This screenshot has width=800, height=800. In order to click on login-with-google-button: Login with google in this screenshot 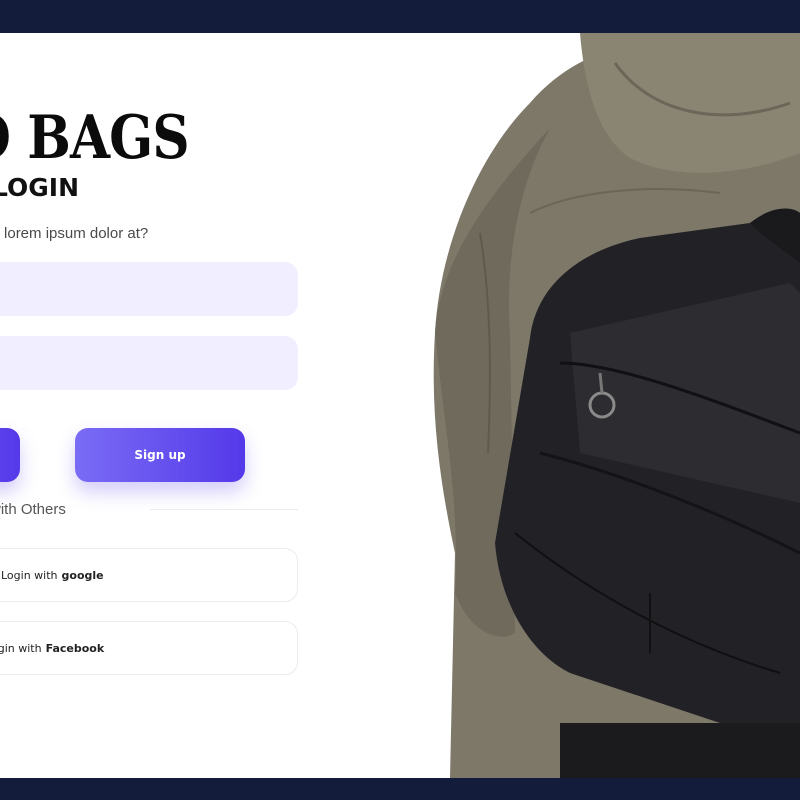, I will do `click(149, 575)`.